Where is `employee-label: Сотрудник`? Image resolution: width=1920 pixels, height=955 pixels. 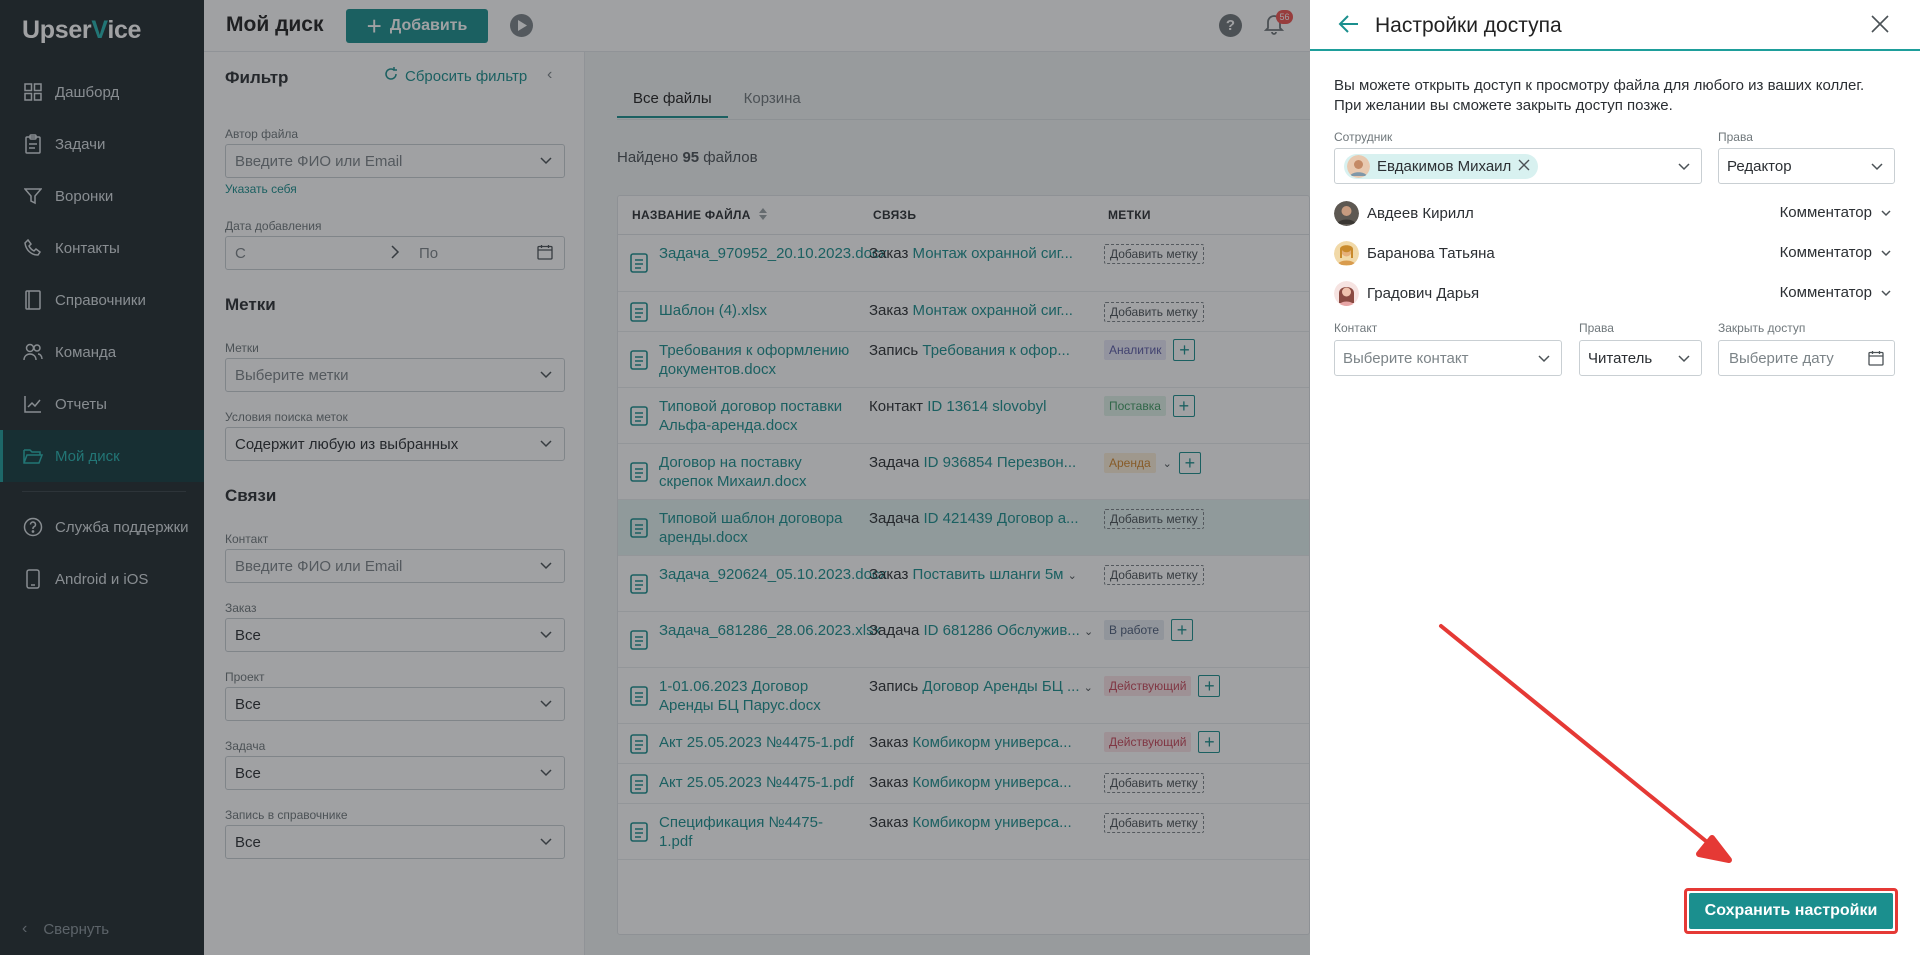 employee-label: Сотрудник is located at coordinates (1363, 137).